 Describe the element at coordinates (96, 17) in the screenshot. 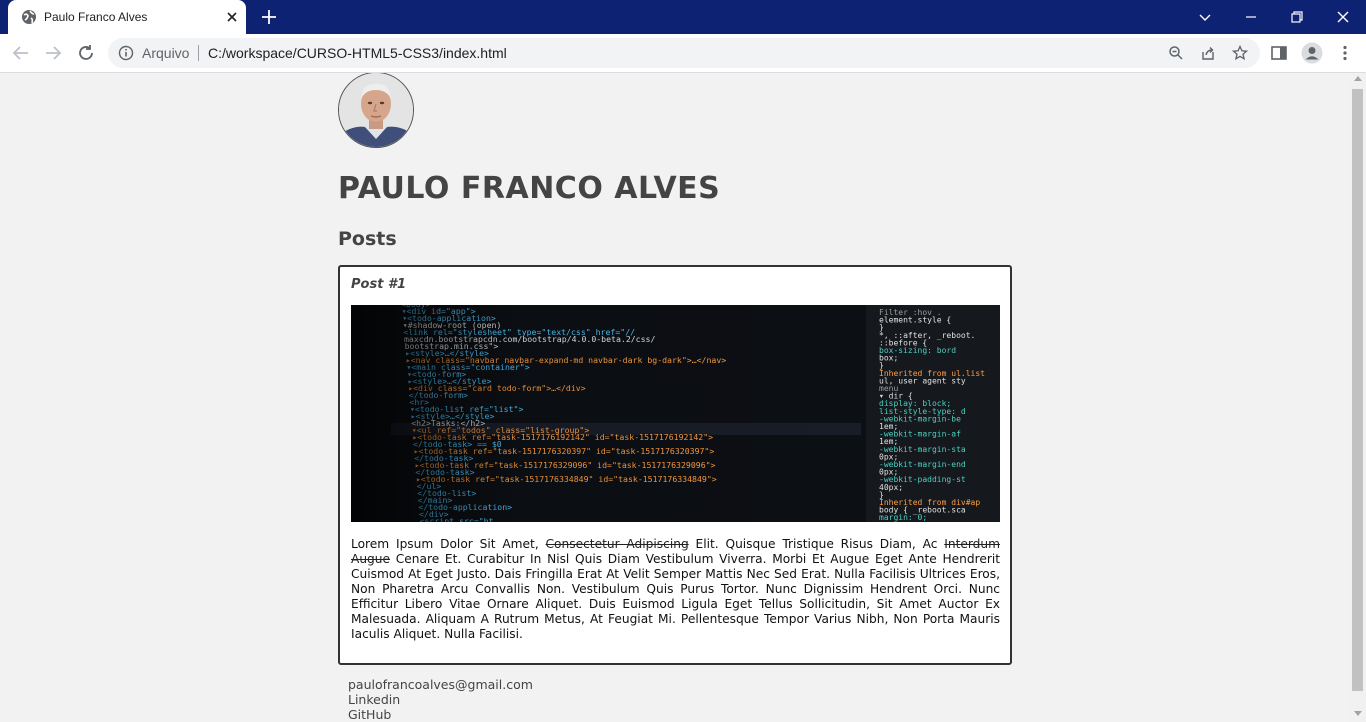

I see `tab-title: Paulo Franco Alves` at that location.